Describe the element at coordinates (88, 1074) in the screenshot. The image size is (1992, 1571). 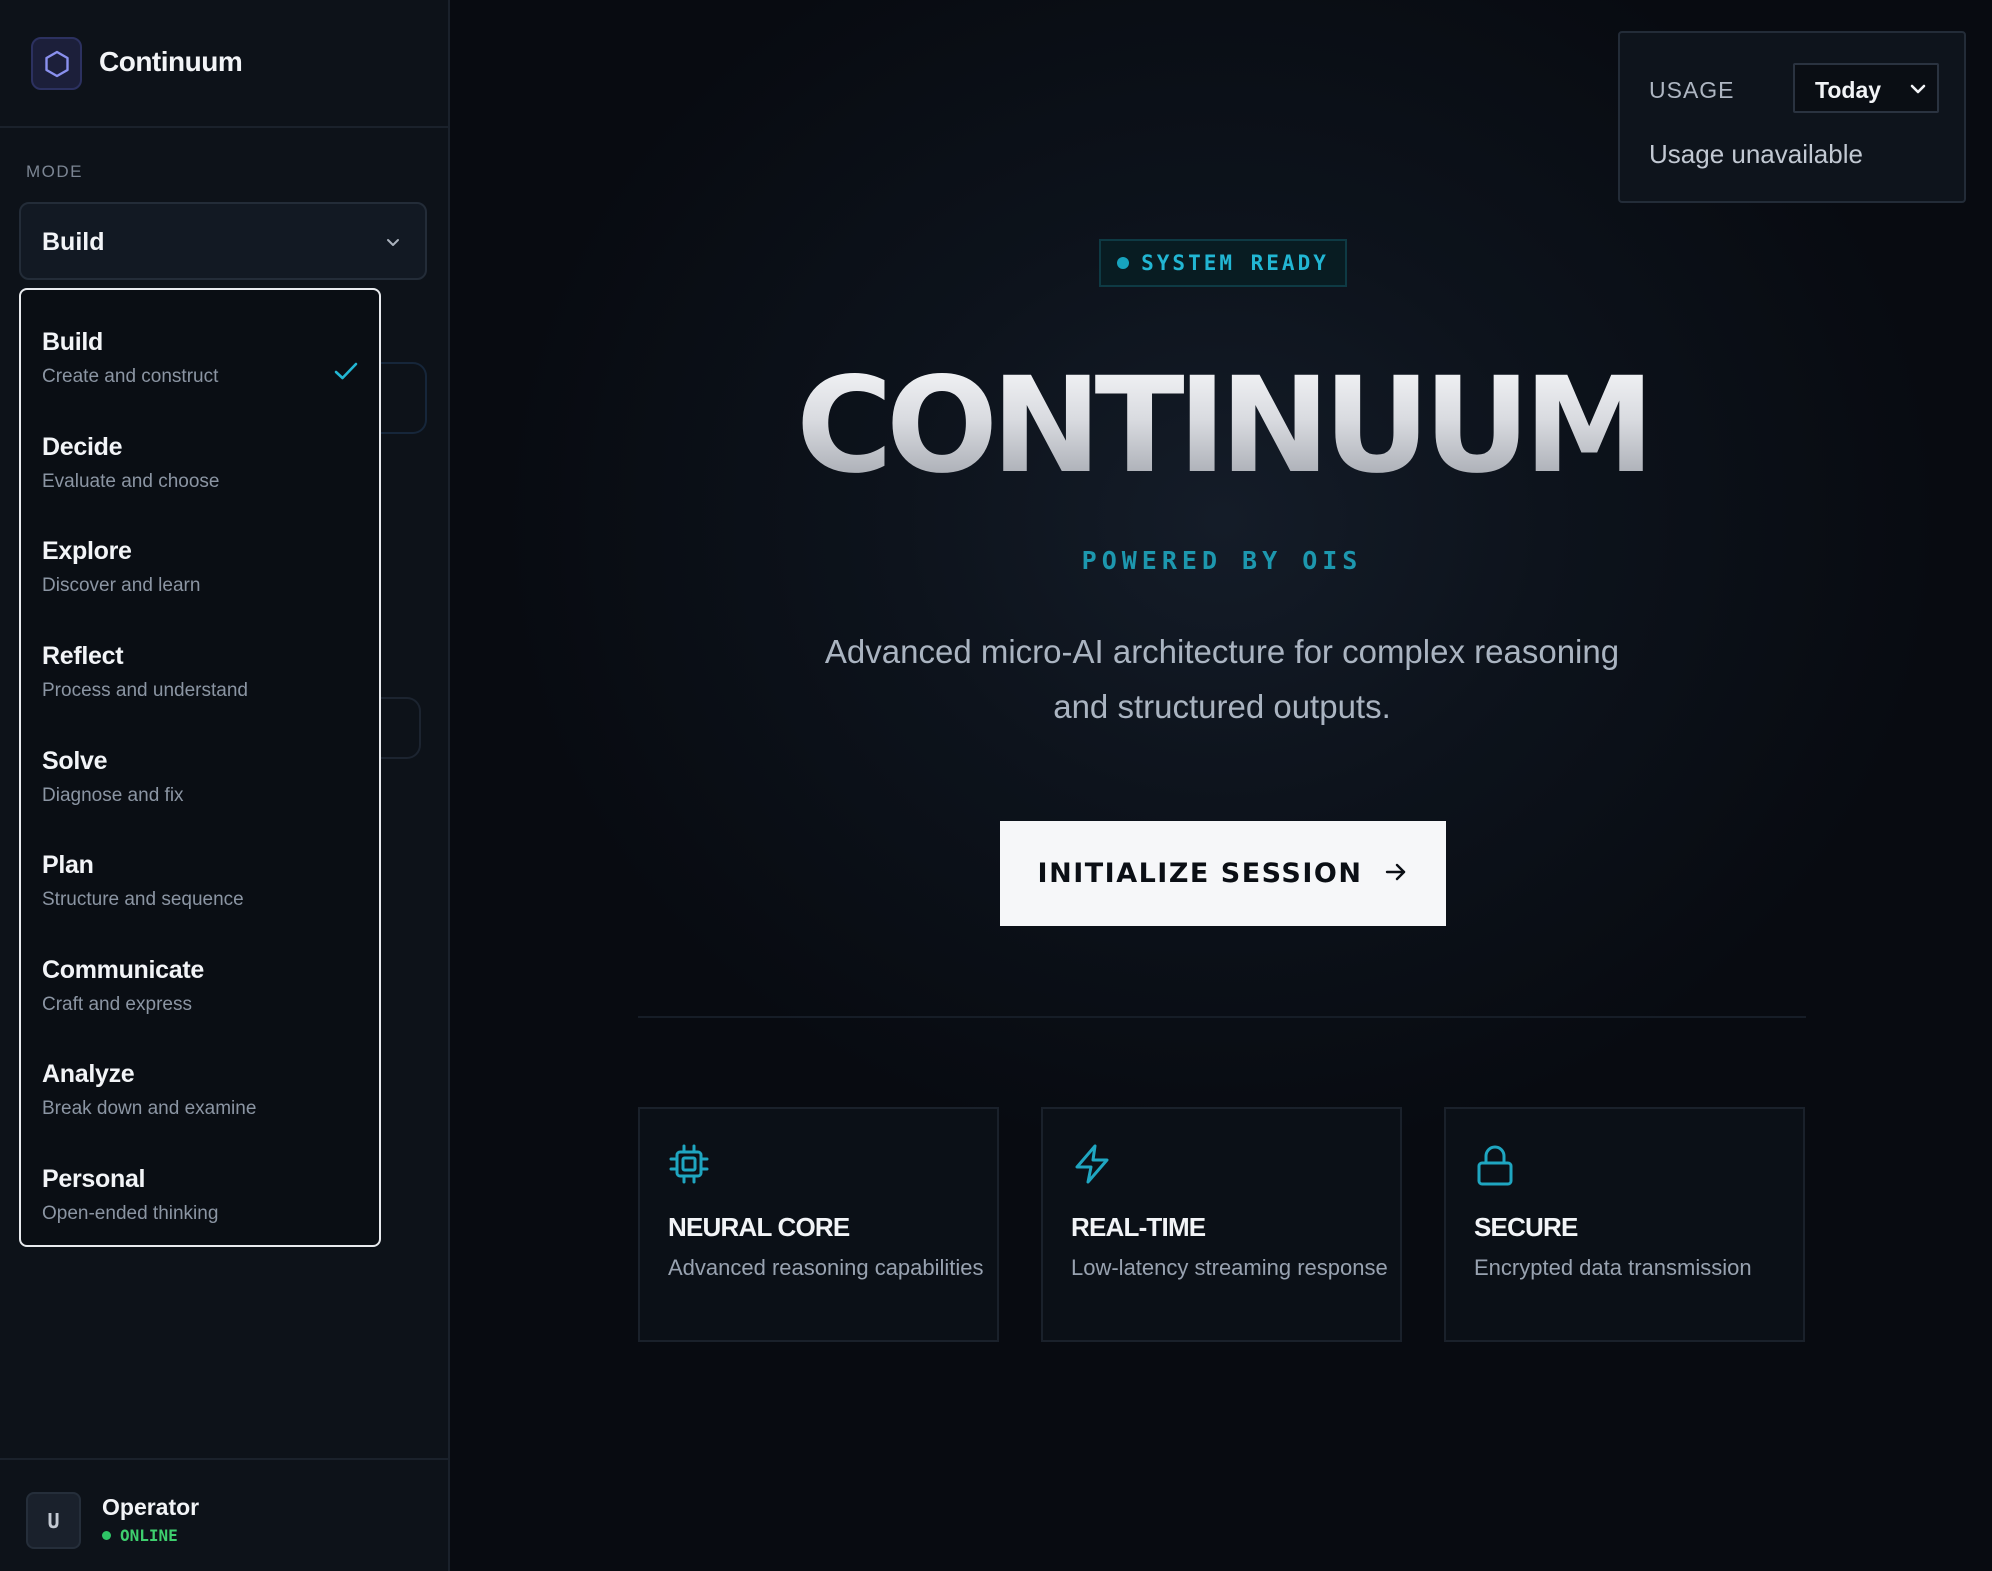
I see `mode-option-name: Analyze` at that location.